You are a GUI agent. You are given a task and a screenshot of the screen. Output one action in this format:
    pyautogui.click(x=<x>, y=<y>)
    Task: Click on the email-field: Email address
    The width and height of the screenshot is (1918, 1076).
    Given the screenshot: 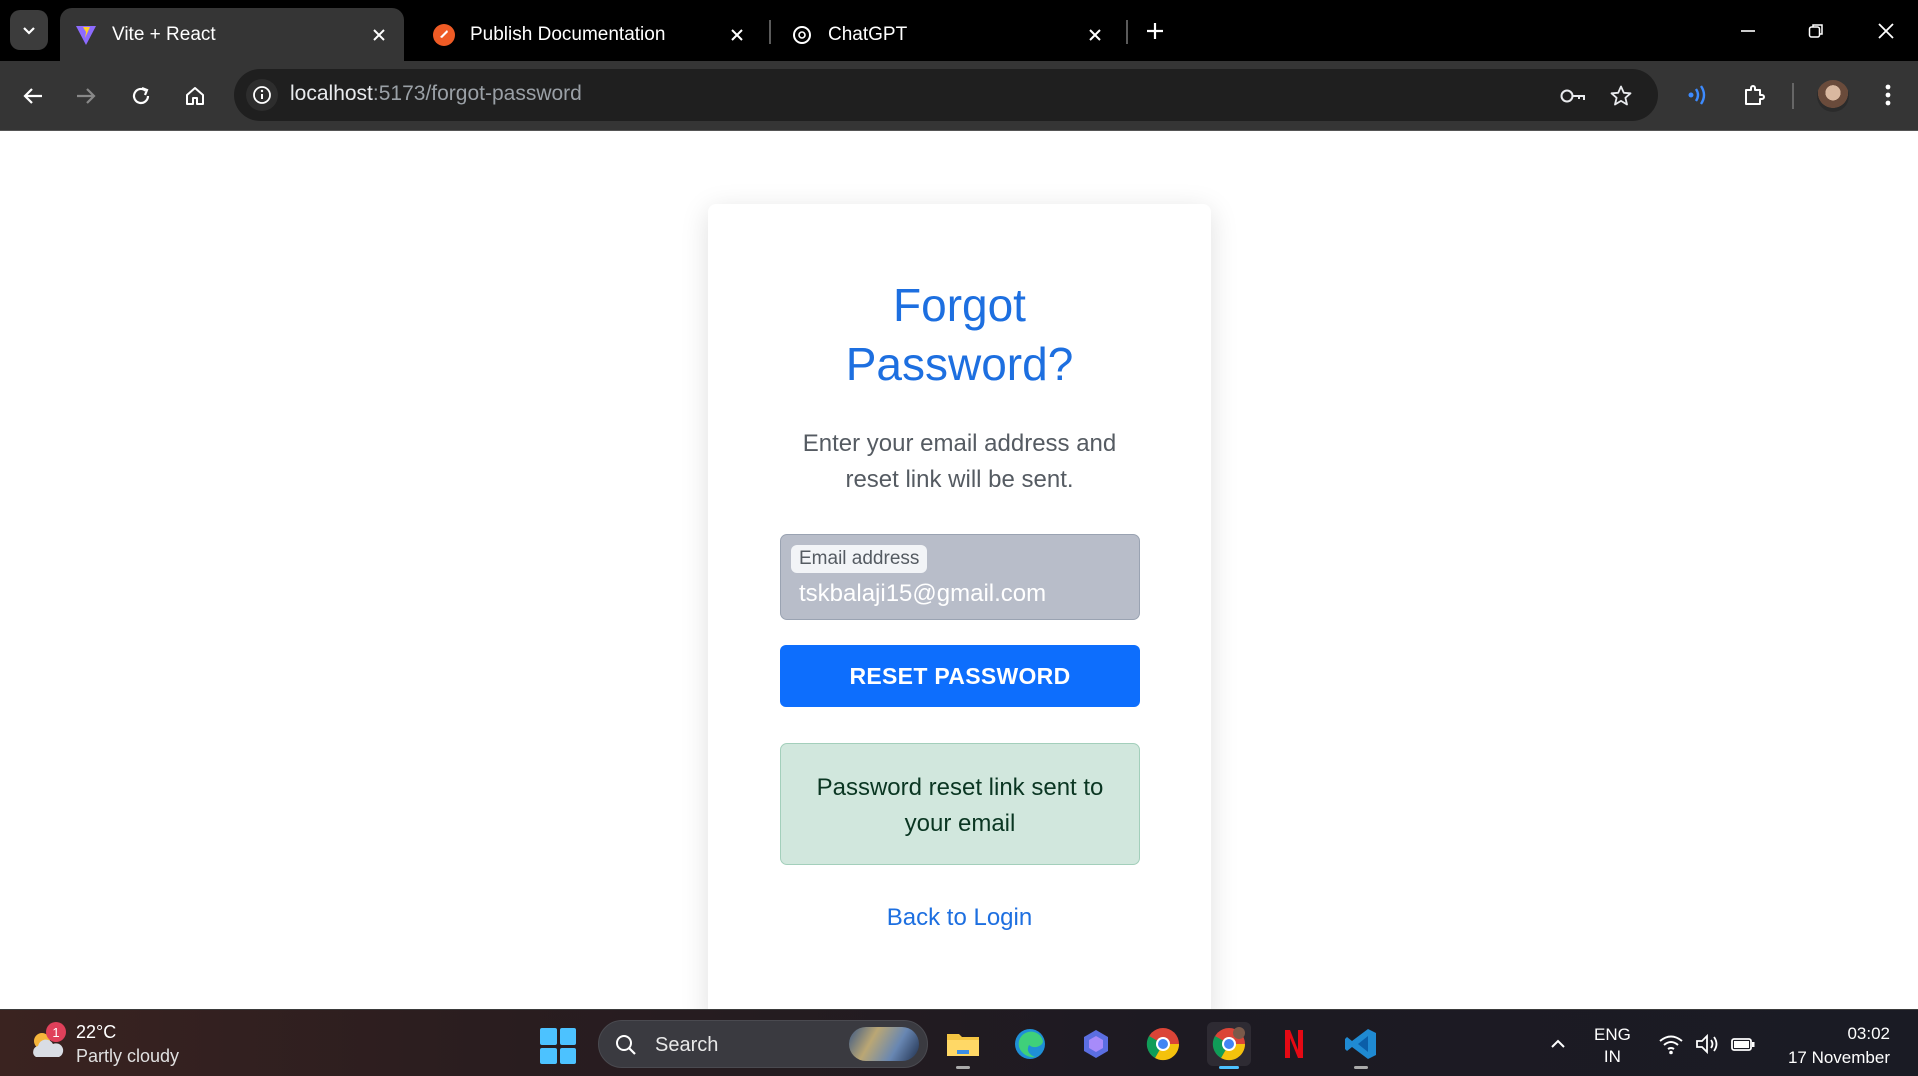 What is the action you would take?
    pyautogui.click(x=960, y=577)
    